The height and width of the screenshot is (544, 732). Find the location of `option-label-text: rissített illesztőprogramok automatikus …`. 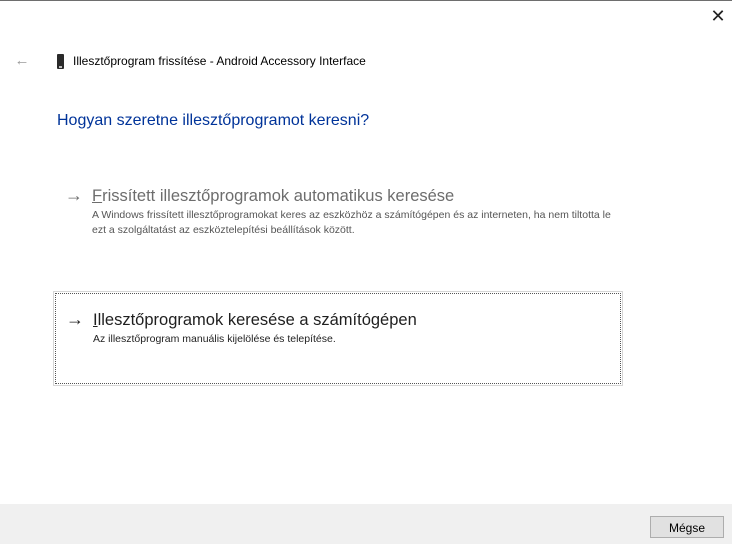

option-label-text: rissített illesztőprogramok automatikus … is located at coordinates (278, 196).